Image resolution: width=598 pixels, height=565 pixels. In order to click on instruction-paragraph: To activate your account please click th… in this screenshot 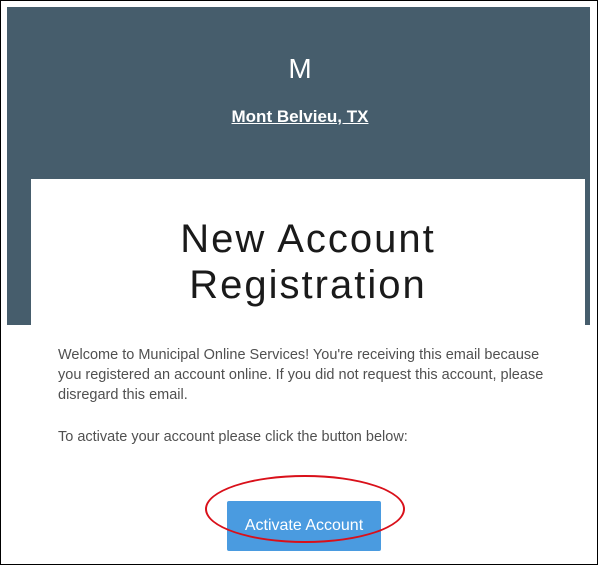, I will do `click(233, 437)`.